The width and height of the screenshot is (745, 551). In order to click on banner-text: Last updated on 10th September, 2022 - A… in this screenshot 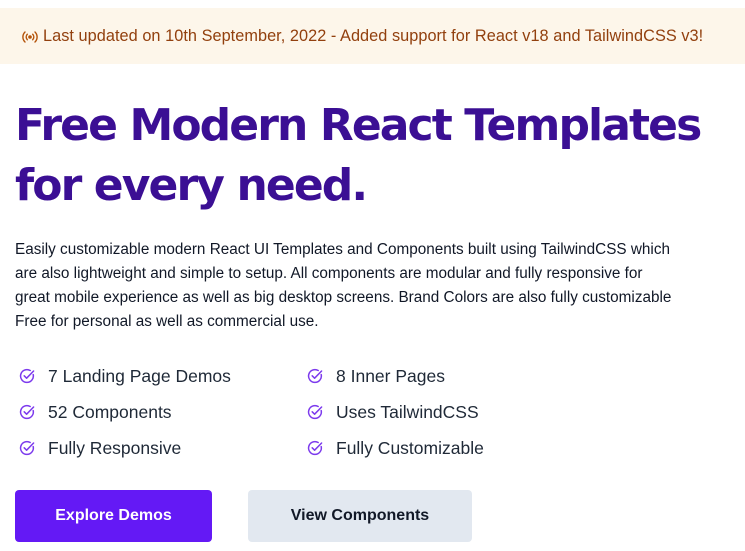, I will do `click(373, 35)`.